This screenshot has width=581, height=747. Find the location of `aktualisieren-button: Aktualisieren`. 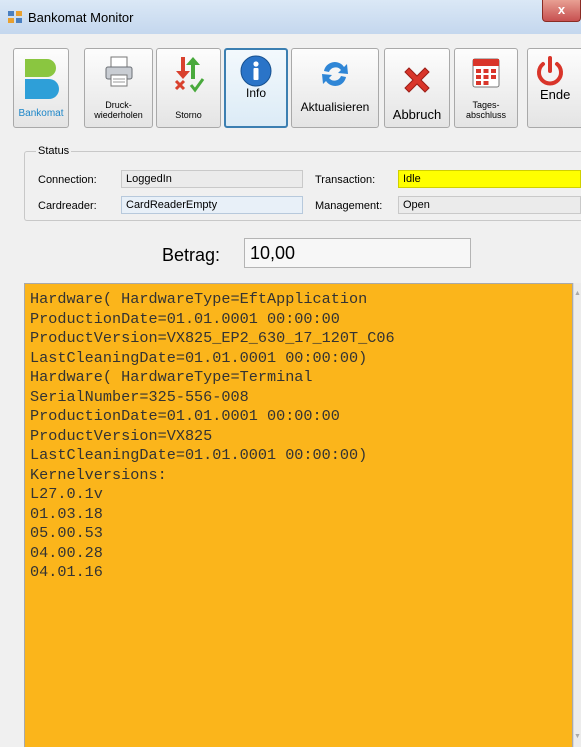

aktualisieren-button: Aktualisieren is located at coordinates (335, 88).